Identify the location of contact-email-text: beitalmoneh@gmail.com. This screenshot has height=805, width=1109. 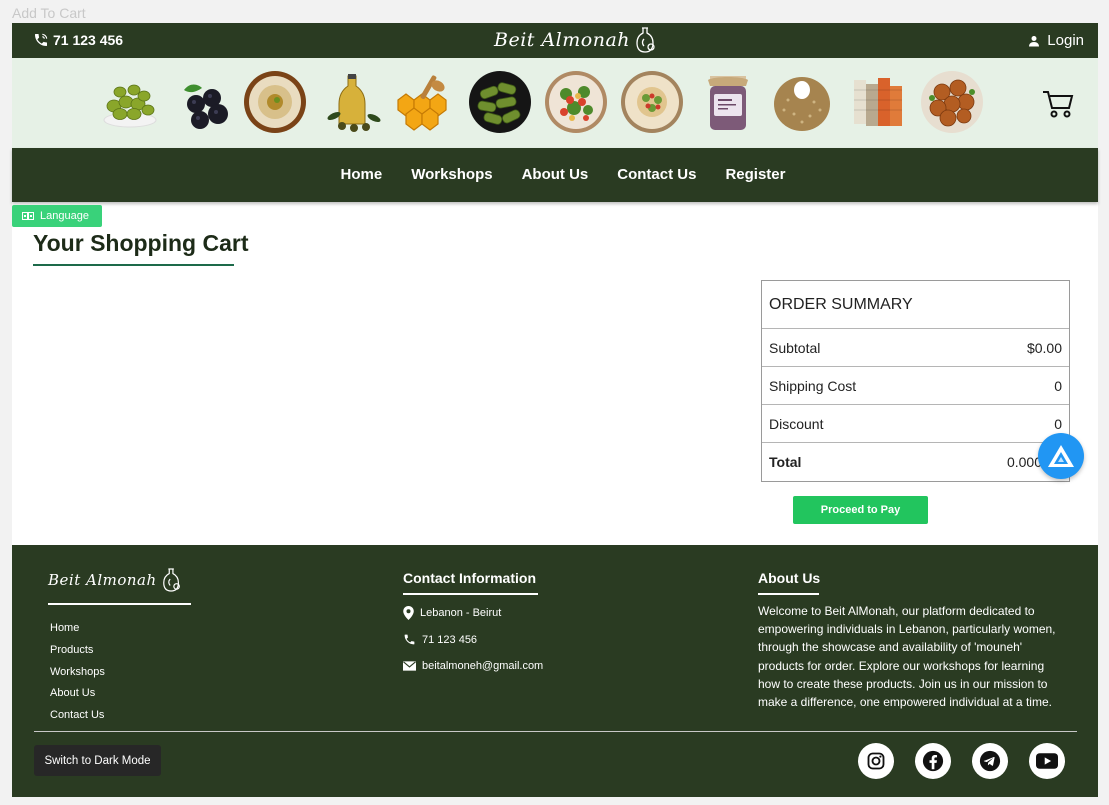
(483, 666).